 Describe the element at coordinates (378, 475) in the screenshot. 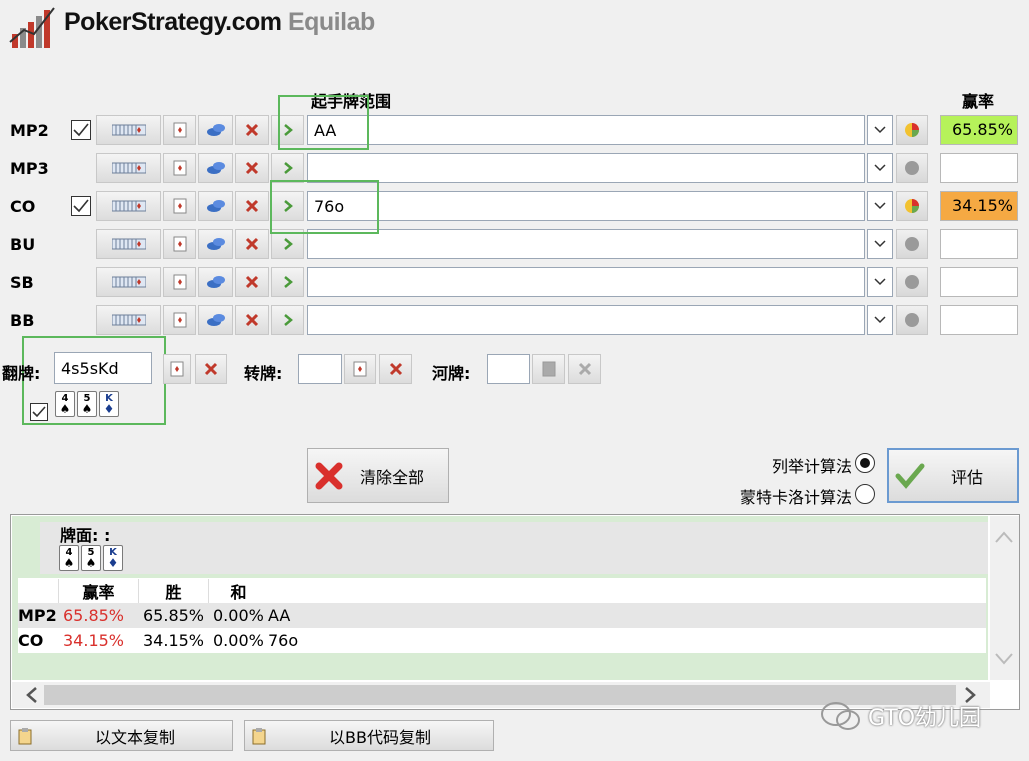

I see `clear-all-button: 清除全部` at that location.